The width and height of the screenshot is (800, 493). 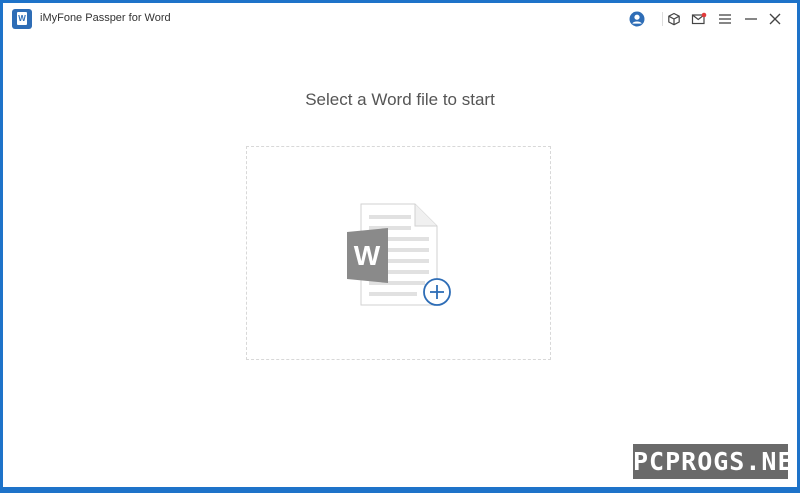 What do you see at coordinates (400, 19) in the screenshot?
I see `title-bar: W iMyFone Passper for Word` at bounding box center [400, 19].